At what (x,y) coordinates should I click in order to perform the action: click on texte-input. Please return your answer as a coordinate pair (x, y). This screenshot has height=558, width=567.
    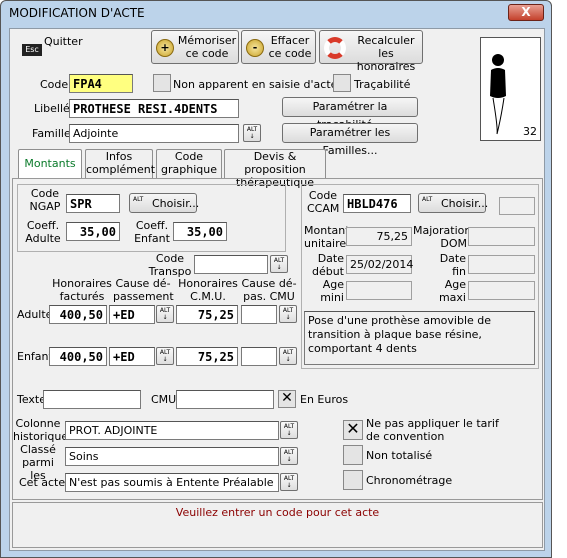
    Looking at the image, I should click on (92, 399).